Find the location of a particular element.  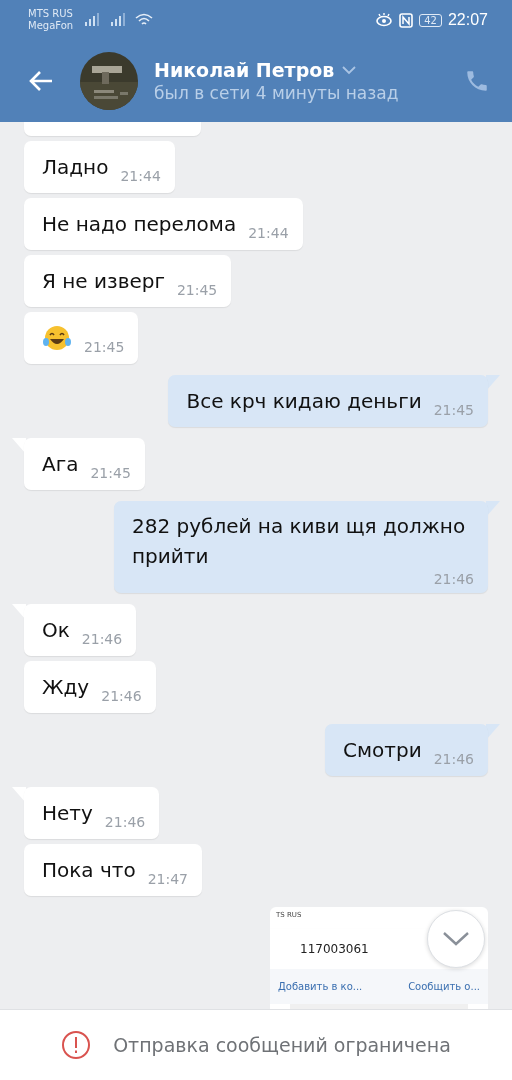

message-text: Ладно is located at coordinates (75, 167).